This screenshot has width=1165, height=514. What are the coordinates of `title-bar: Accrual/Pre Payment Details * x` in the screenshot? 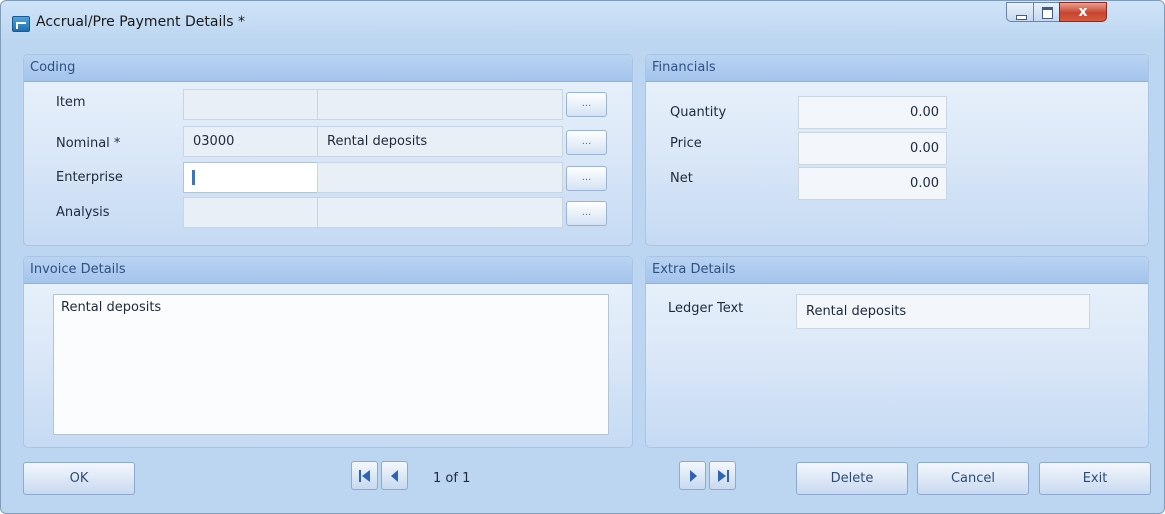 It's located at (582, 21).